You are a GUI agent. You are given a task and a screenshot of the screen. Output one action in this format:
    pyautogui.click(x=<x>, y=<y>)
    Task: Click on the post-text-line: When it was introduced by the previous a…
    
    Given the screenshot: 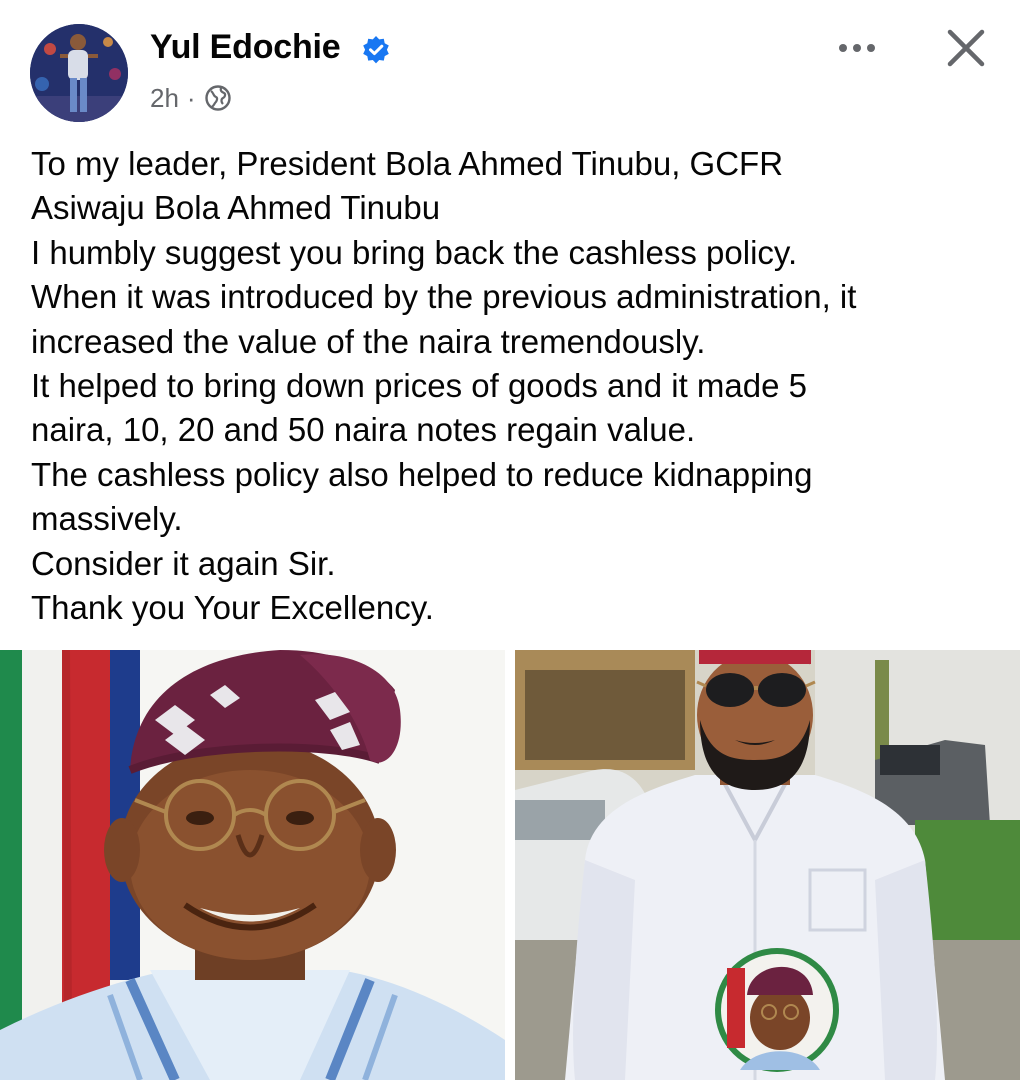 What is the action you would take?
    pyautogui.click(x=444, y=297)
    